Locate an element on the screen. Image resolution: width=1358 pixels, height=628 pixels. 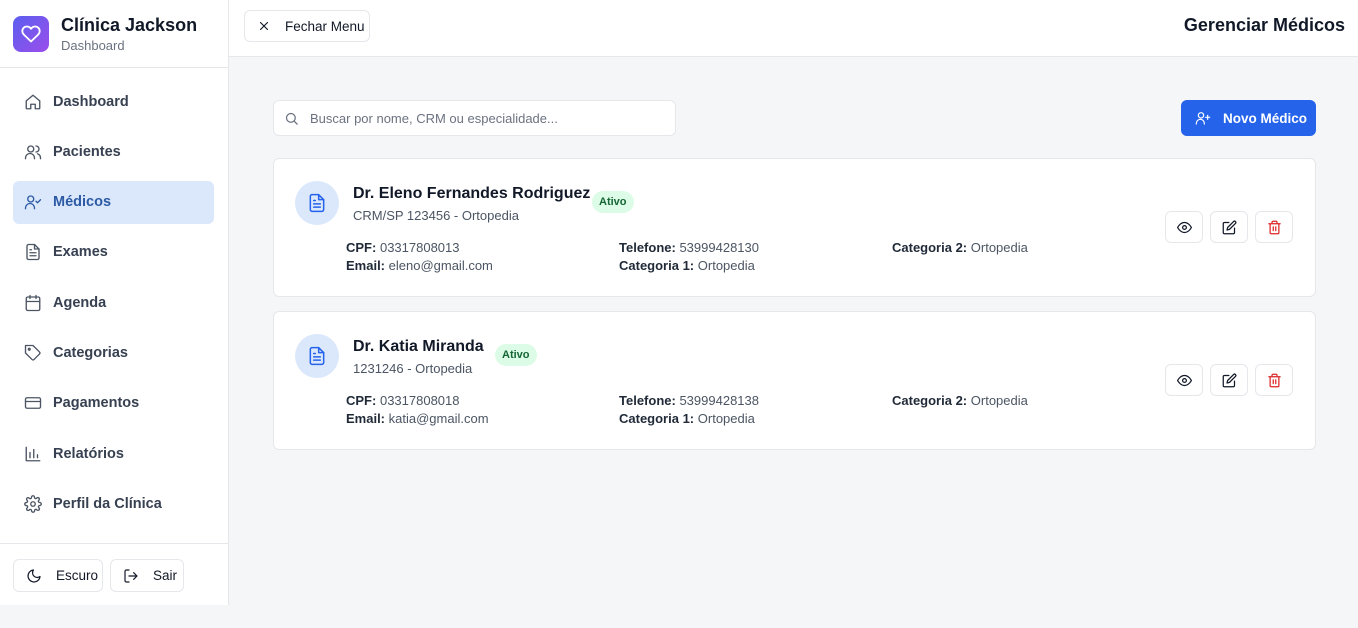
sidebar-item-label: Agenda is located at coordinates (80, 302).